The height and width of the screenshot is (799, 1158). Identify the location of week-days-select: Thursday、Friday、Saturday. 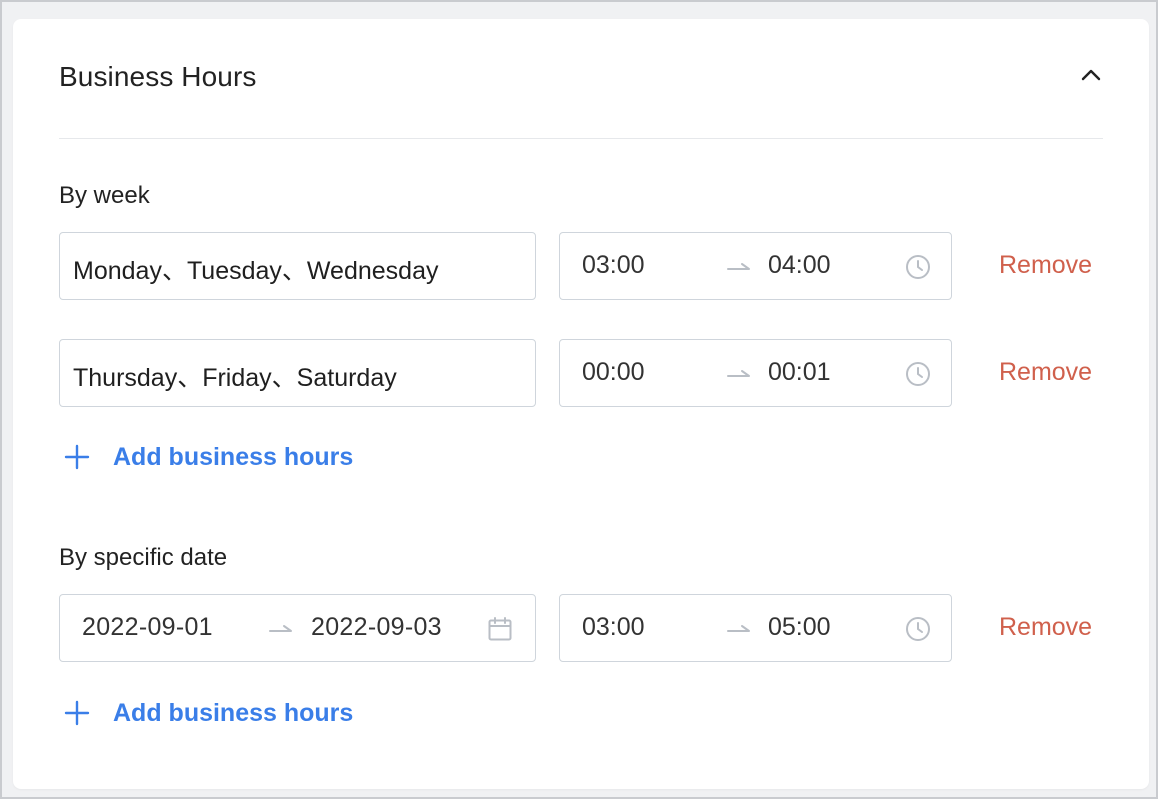
(297, 373).